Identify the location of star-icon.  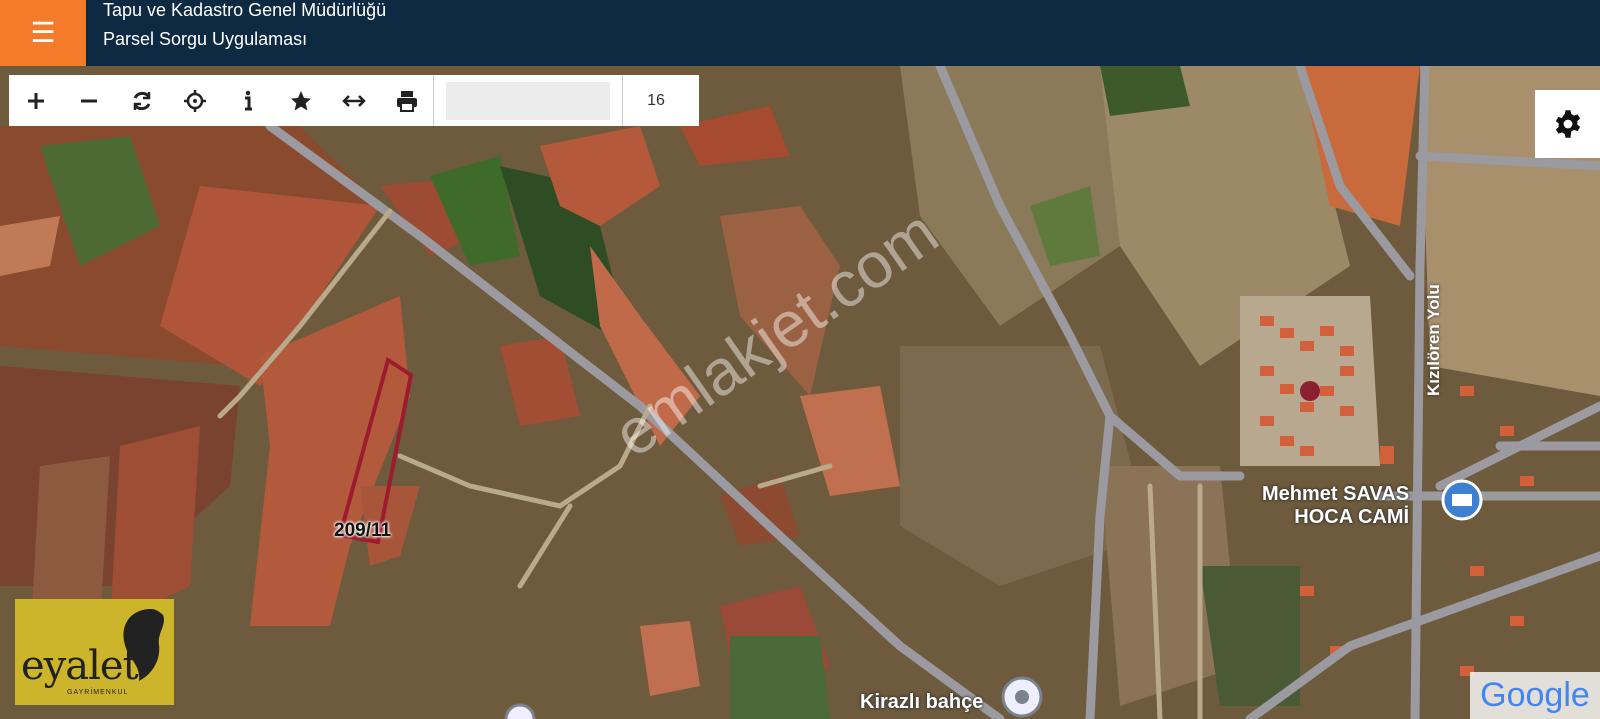
(300, 100).